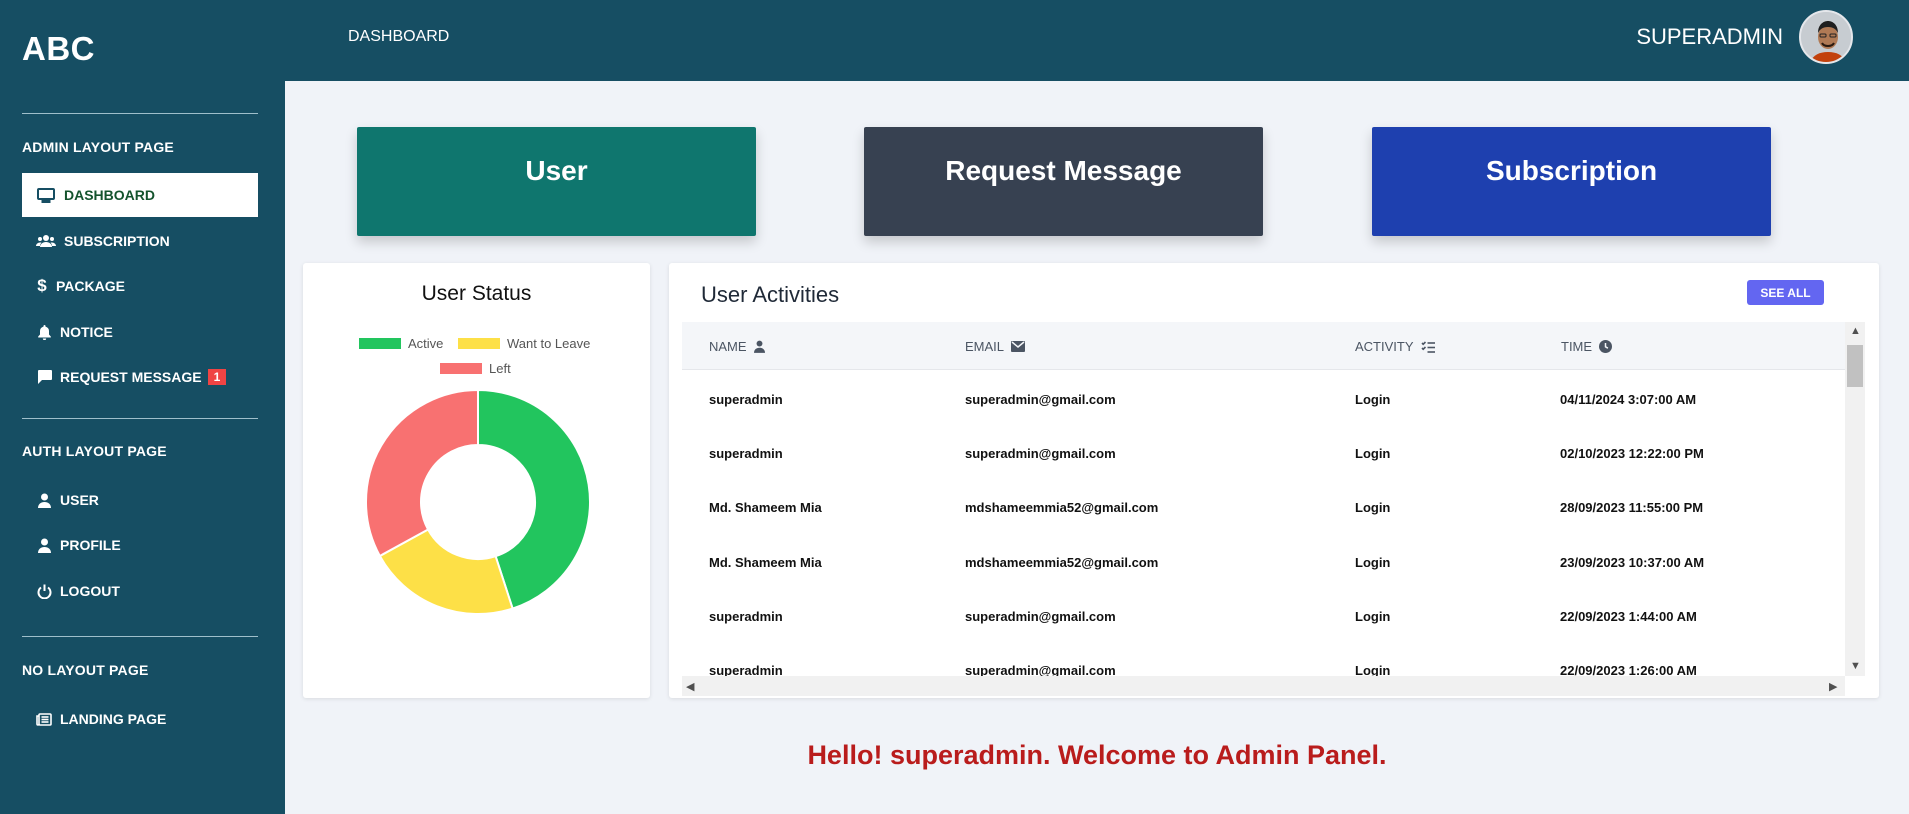  What do you see at coordinates (98, 147) in the screenshot?
I see `section-title-admin: ADMIN LAYOUT PAGE` at bounding box center [98, 147].